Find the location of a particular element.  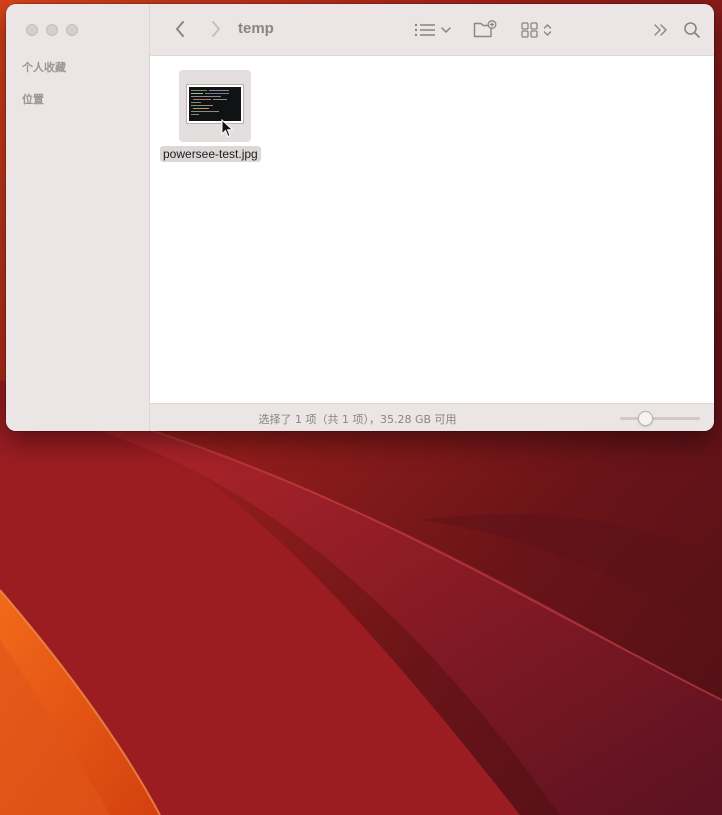

back-button is located at coordinates (180, 29).